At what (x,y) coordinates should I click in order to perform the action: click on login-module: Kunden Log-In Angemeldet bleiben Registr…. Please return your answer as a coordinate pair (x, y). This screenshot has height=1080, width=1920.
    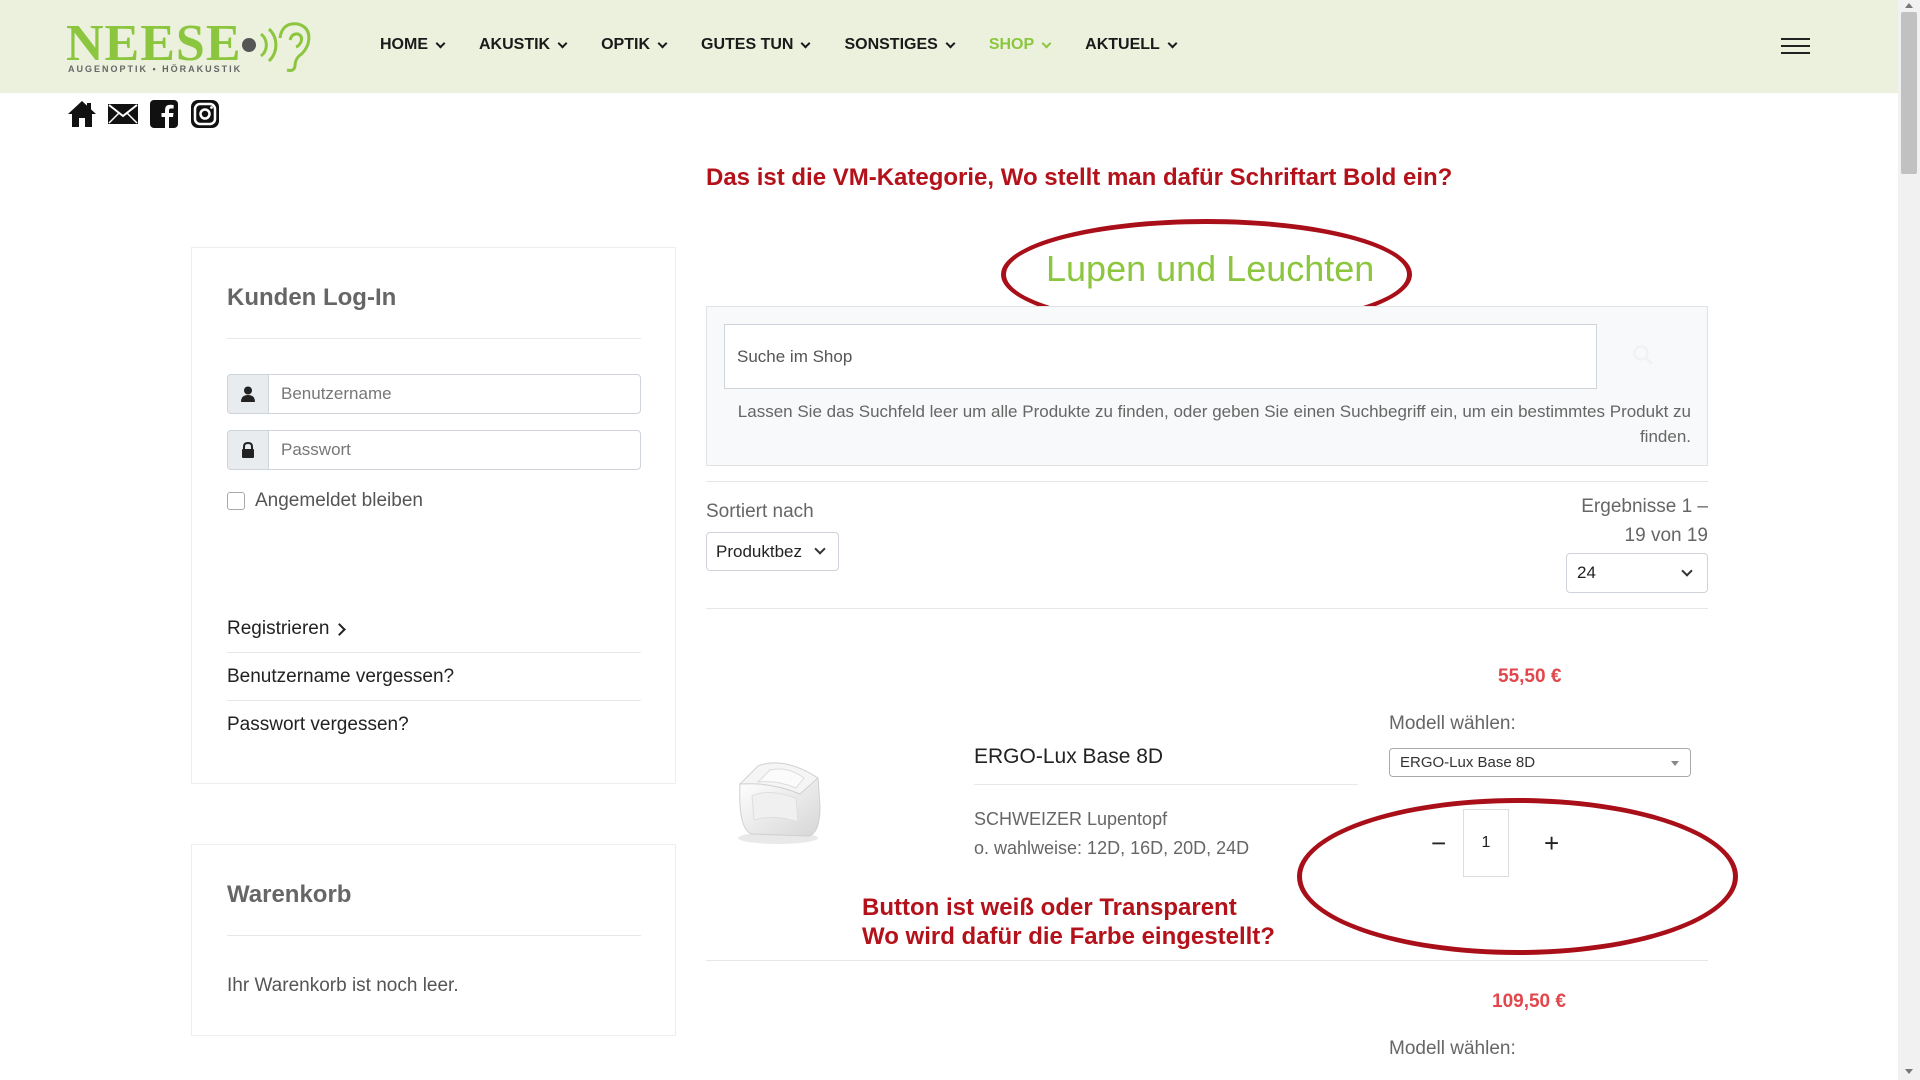
    Looking at the image, I should click on (433, 515).